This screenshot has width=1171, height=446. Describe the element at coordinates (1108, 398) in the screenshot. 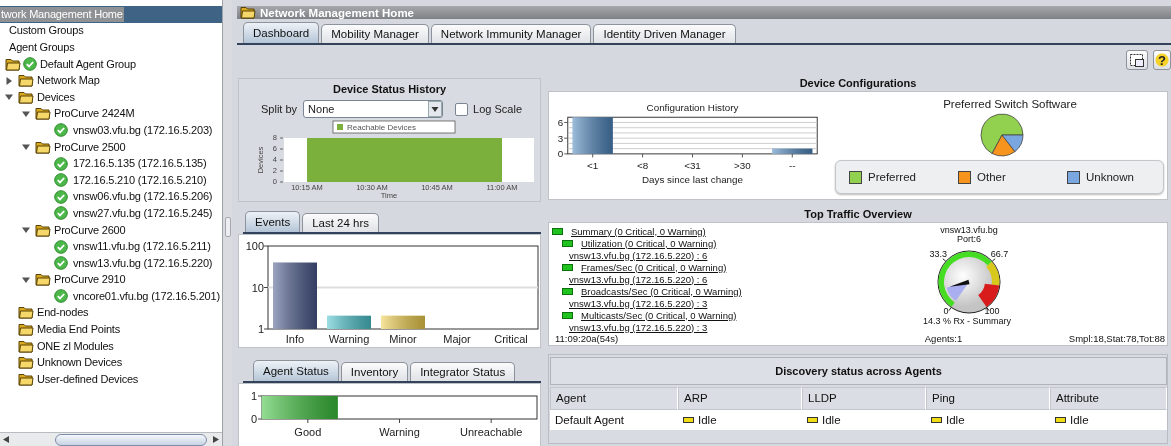

I see `column-header: Attribute` at that location.